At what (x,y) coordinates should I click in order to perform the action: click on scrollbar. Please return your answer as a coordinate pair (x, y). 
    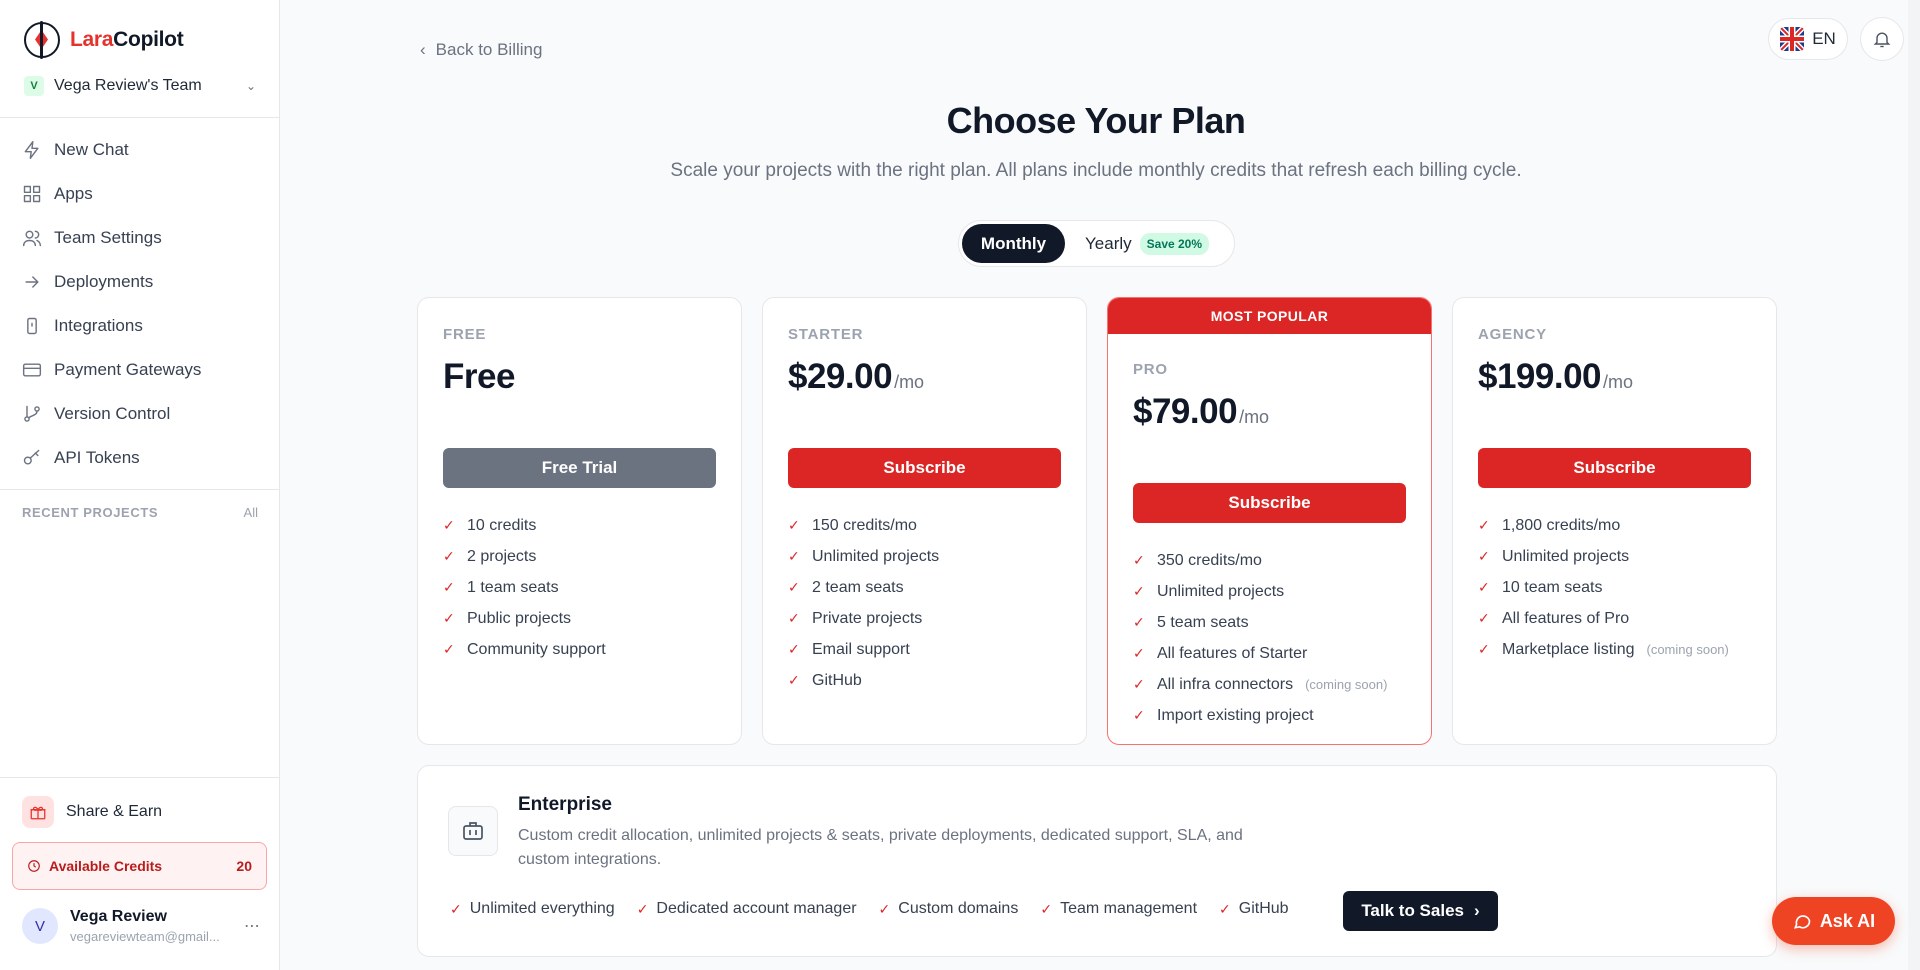
    Looking at the image, I should click on (1914, 485).